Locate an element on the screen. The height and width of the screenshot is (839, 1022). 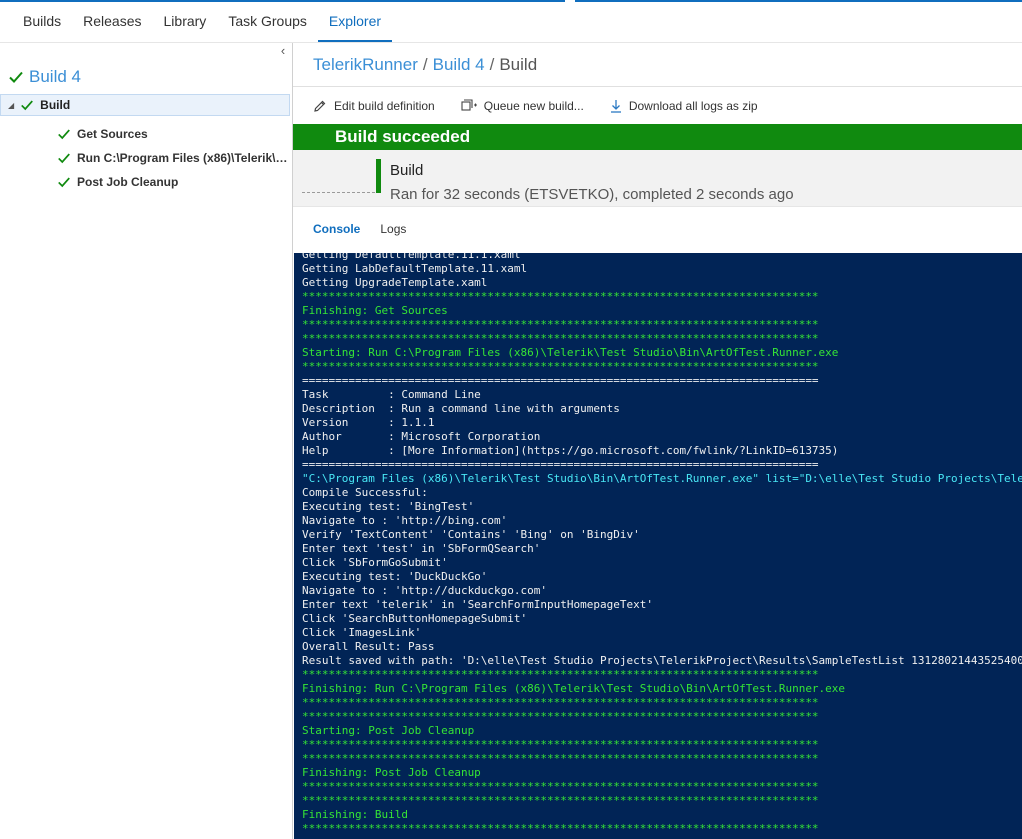
console-line: Task : Command Line is located at coordinates (391, 394).